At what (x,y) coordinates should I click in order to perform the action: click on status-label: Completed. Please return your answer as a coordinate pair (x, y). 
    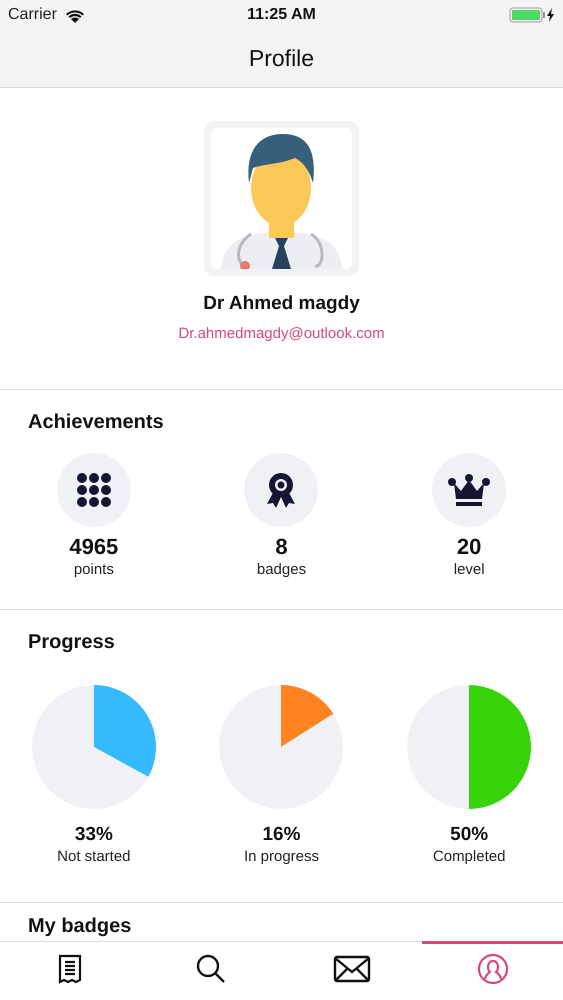
    Looking at the image, I should click on (469, 857).